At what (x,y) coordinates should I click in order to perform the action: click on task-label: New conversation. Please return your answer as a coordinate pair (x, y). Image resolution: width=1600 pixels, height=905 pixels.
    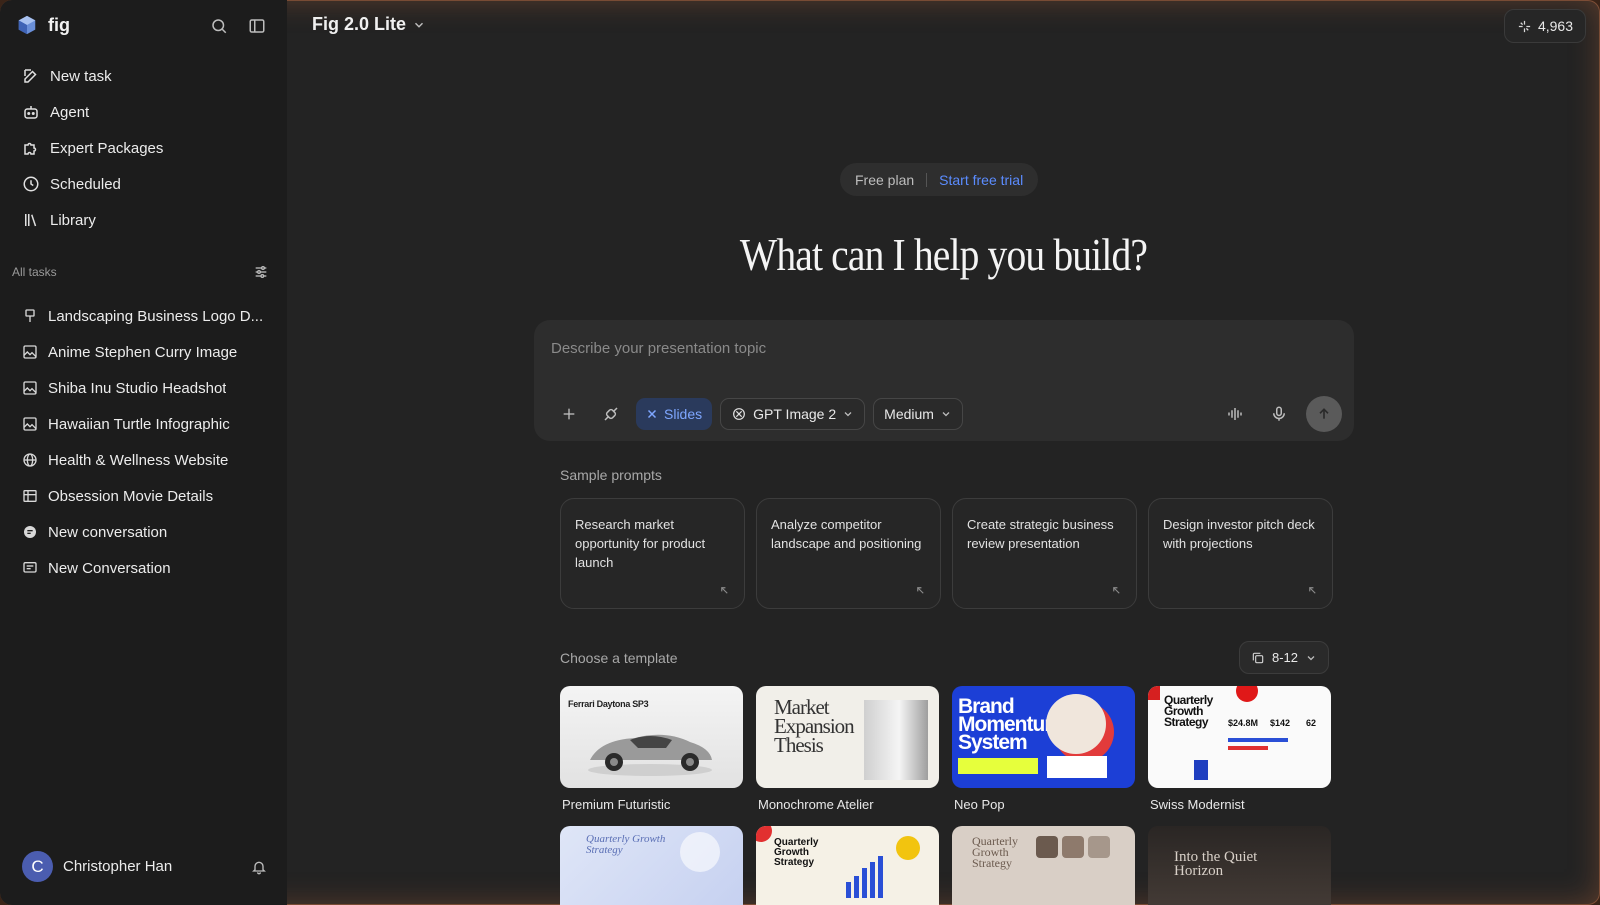
    Looking at the image, I should click on (108, 532).